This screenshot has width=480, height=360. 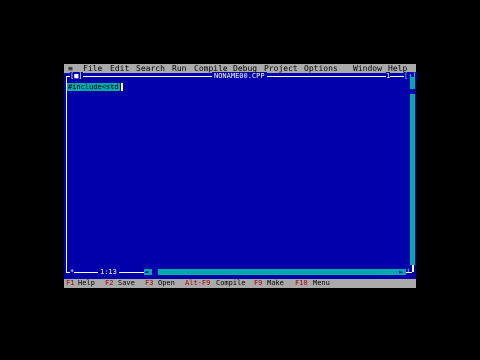 I want to click on text-cursor, so click(x=122, y=87).